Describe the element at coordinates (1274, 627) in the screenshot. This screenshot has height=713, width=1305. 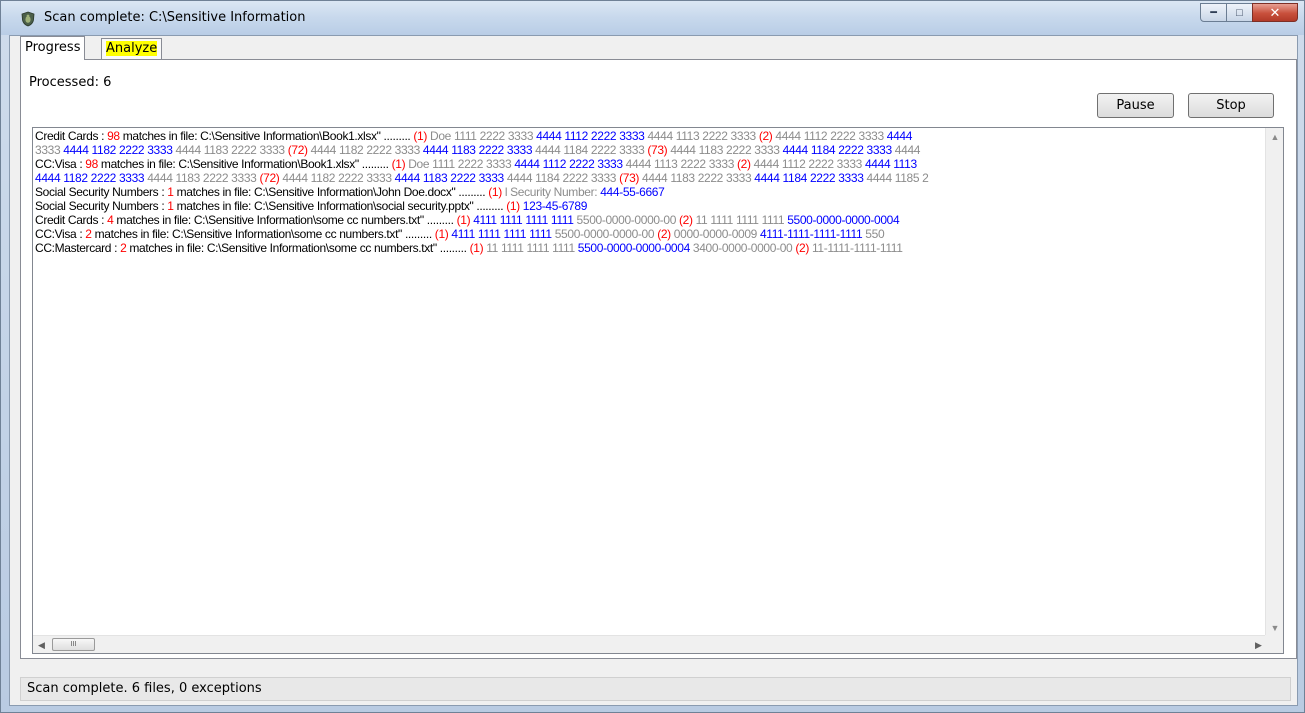
I see `scroll-down-icon: ▼` at that location.